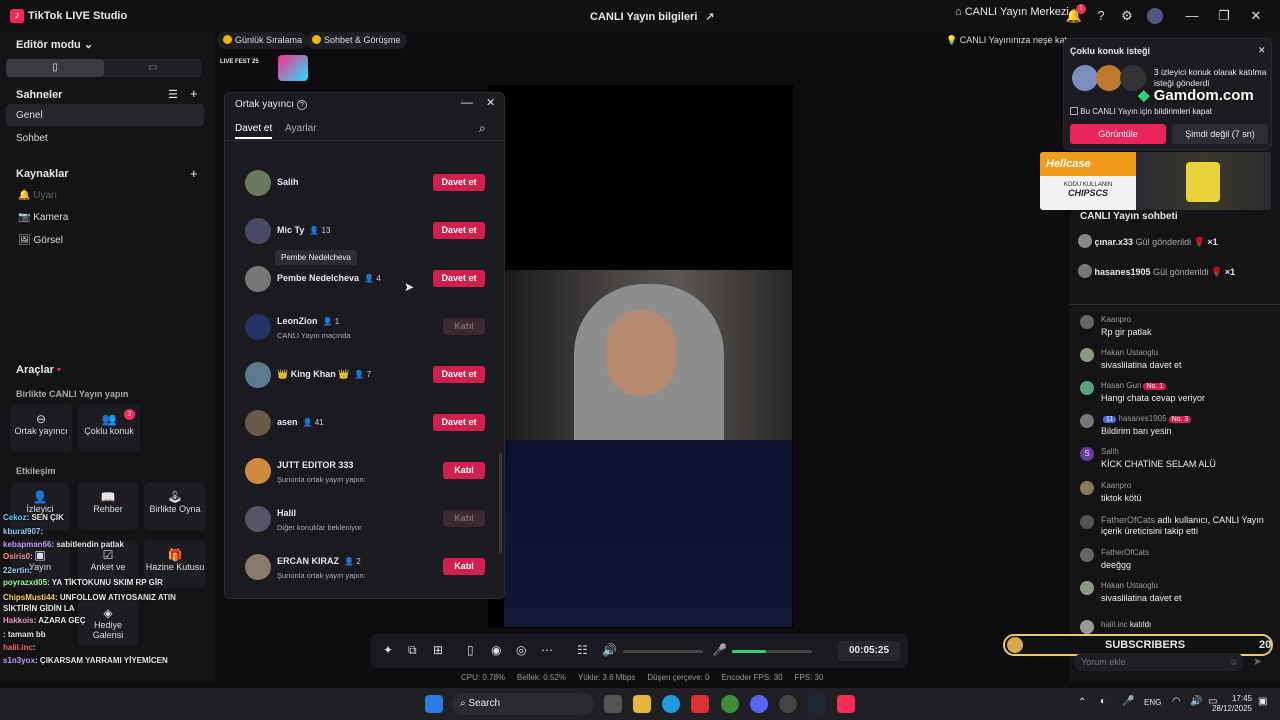  I want to click on source-item-image: 🖼 Görsel, so click(40, 240).